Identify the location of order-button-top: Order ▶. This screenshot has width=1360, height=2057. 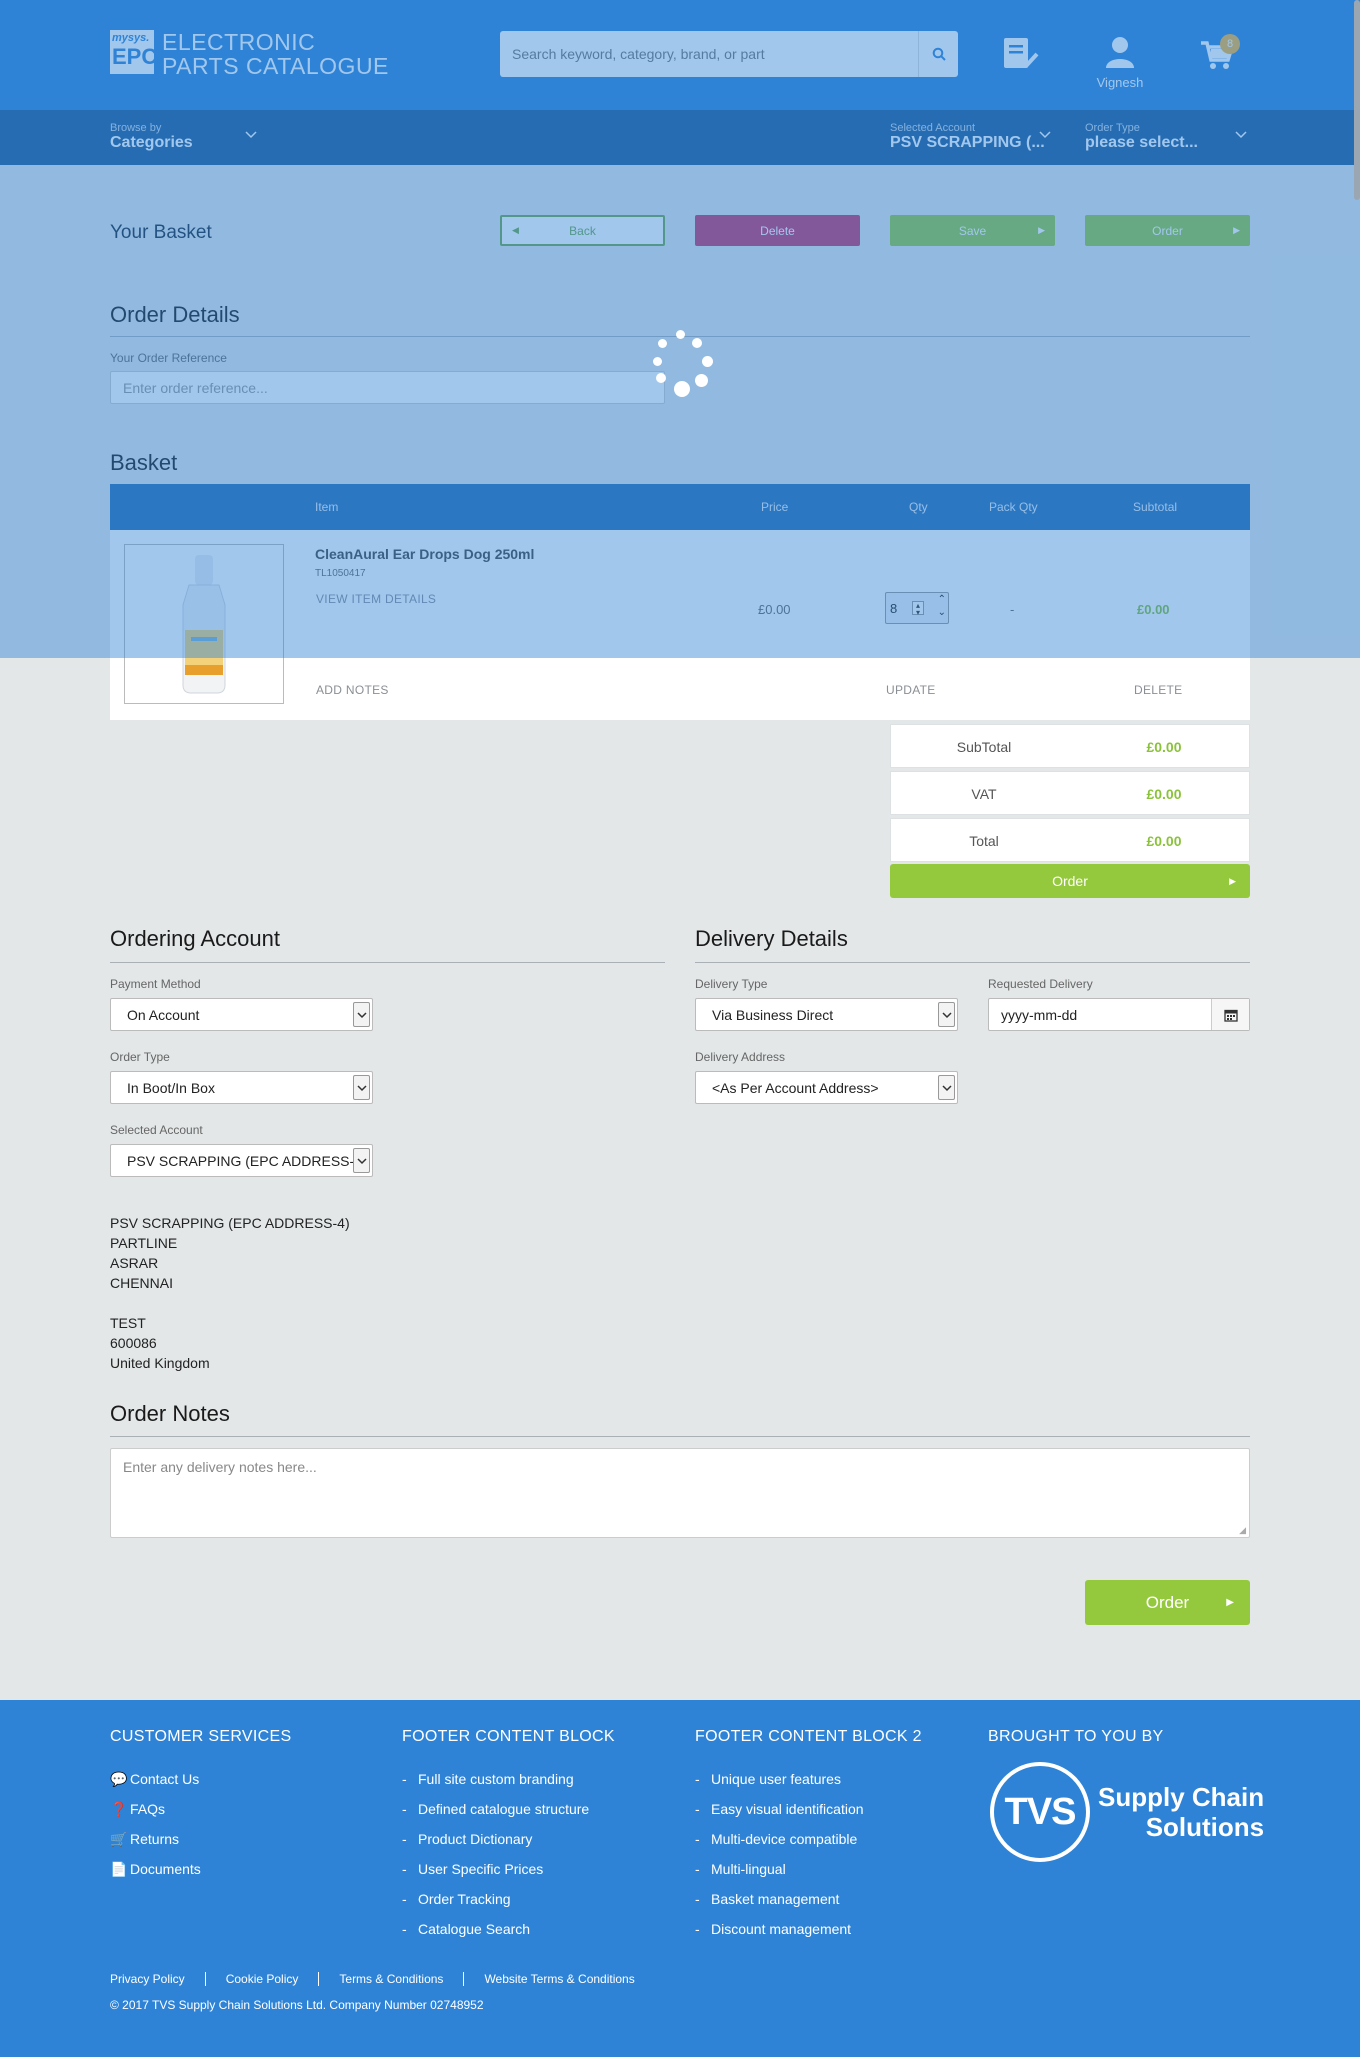
(1167, 230).